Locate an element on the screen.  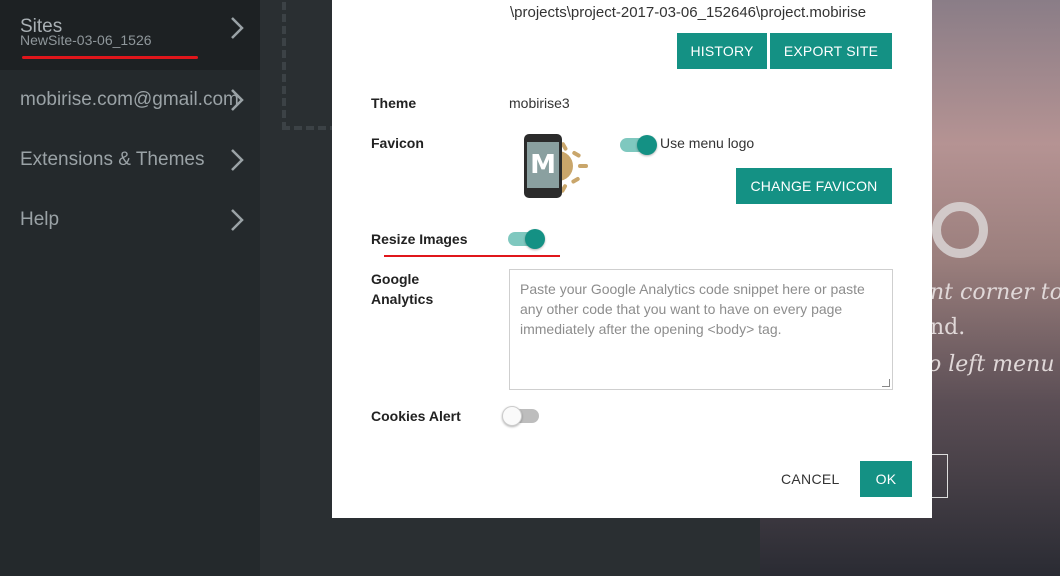
current-site-name: NewSite-03-06_1526 is located at coordinates (86, 40).